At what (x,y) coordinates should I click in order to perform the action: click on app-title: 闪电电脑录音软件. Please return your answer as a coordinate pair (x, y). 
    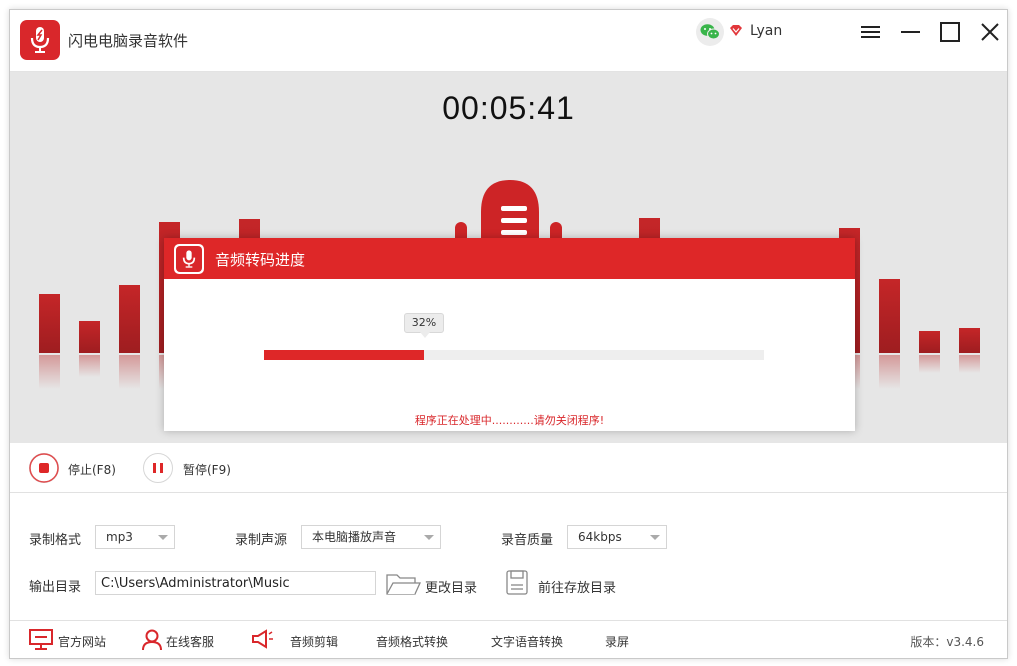
    Looking at the image, I should click on (128, 41).